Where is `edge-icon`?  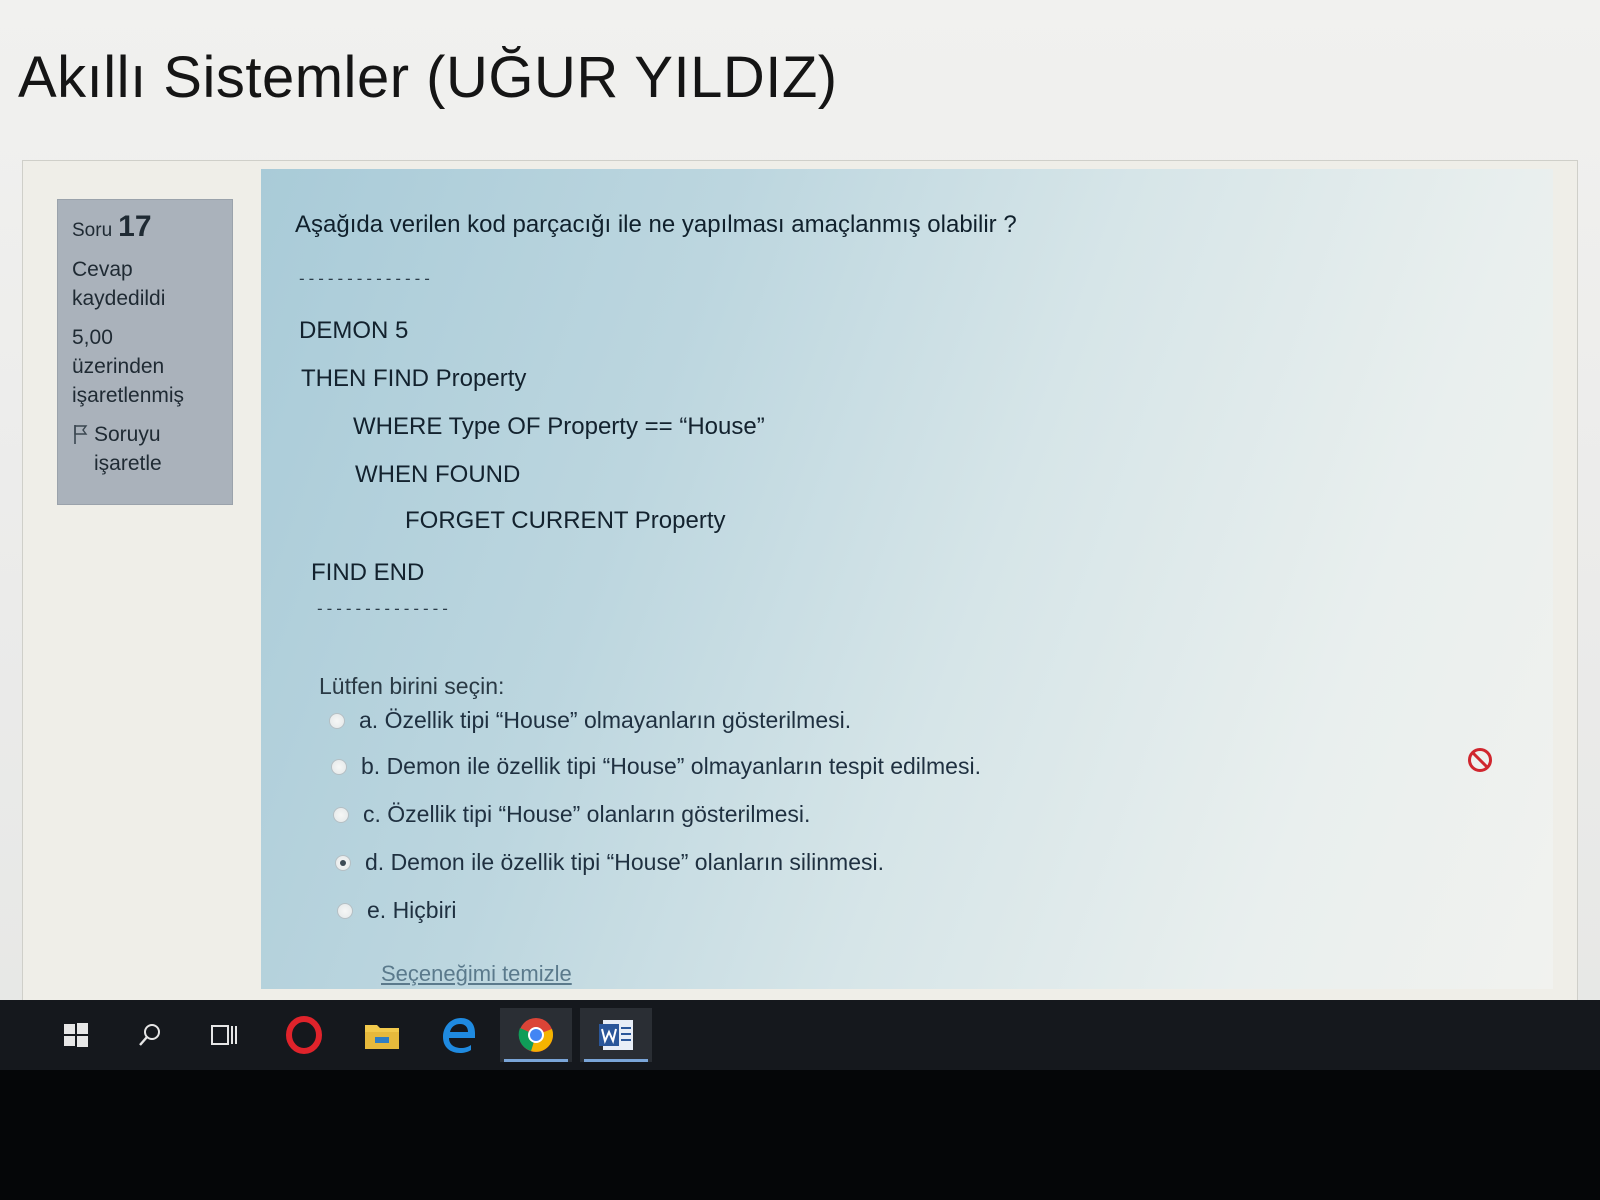
edge-icon is located at coordinates (458, 1035).